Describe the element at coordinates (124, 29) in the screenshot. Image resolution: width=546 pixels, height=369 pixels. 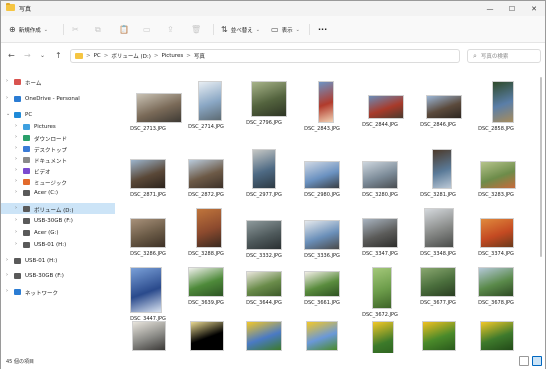
I see `paste-button: 📋` at that location.